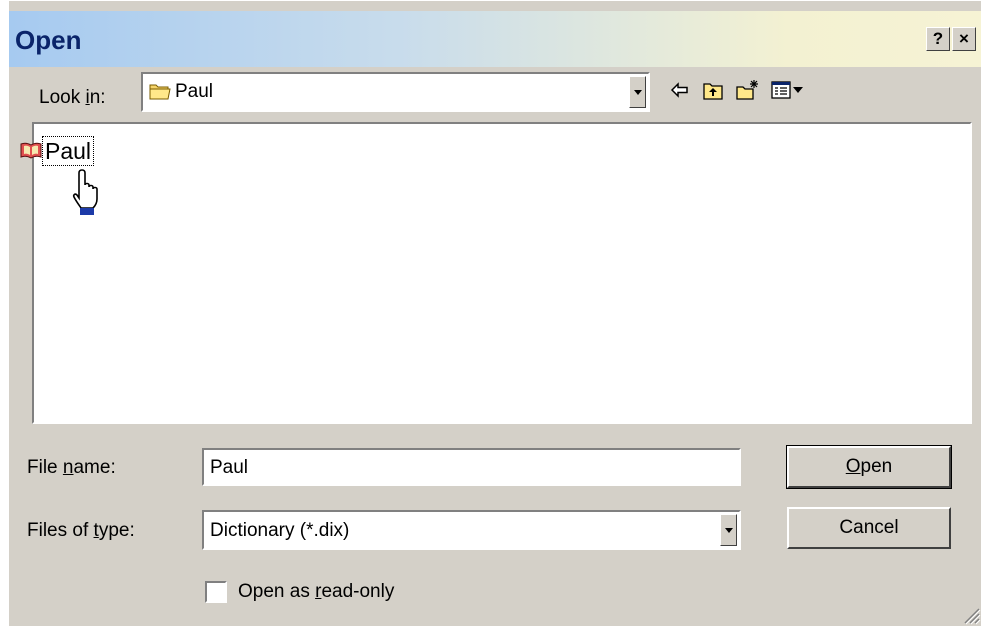 The width and height of the screenshot is (981, 630). I want to click on look-in-dropdown-button, so click(637, 92).